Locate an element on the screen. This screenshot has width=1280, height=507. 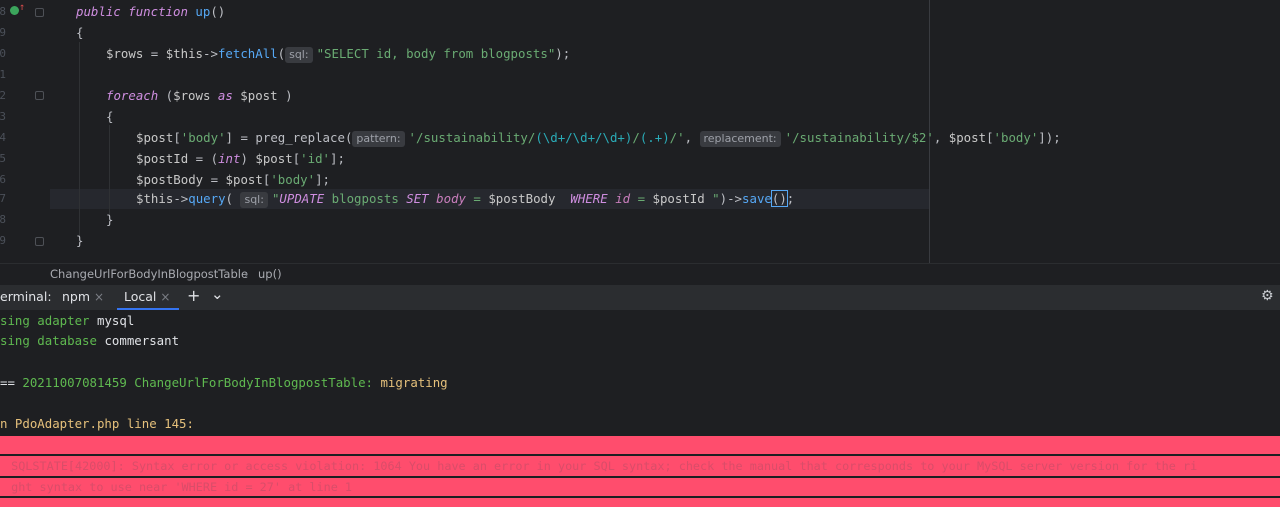
param-hint: pattern: is located at coordinates (378, 139).